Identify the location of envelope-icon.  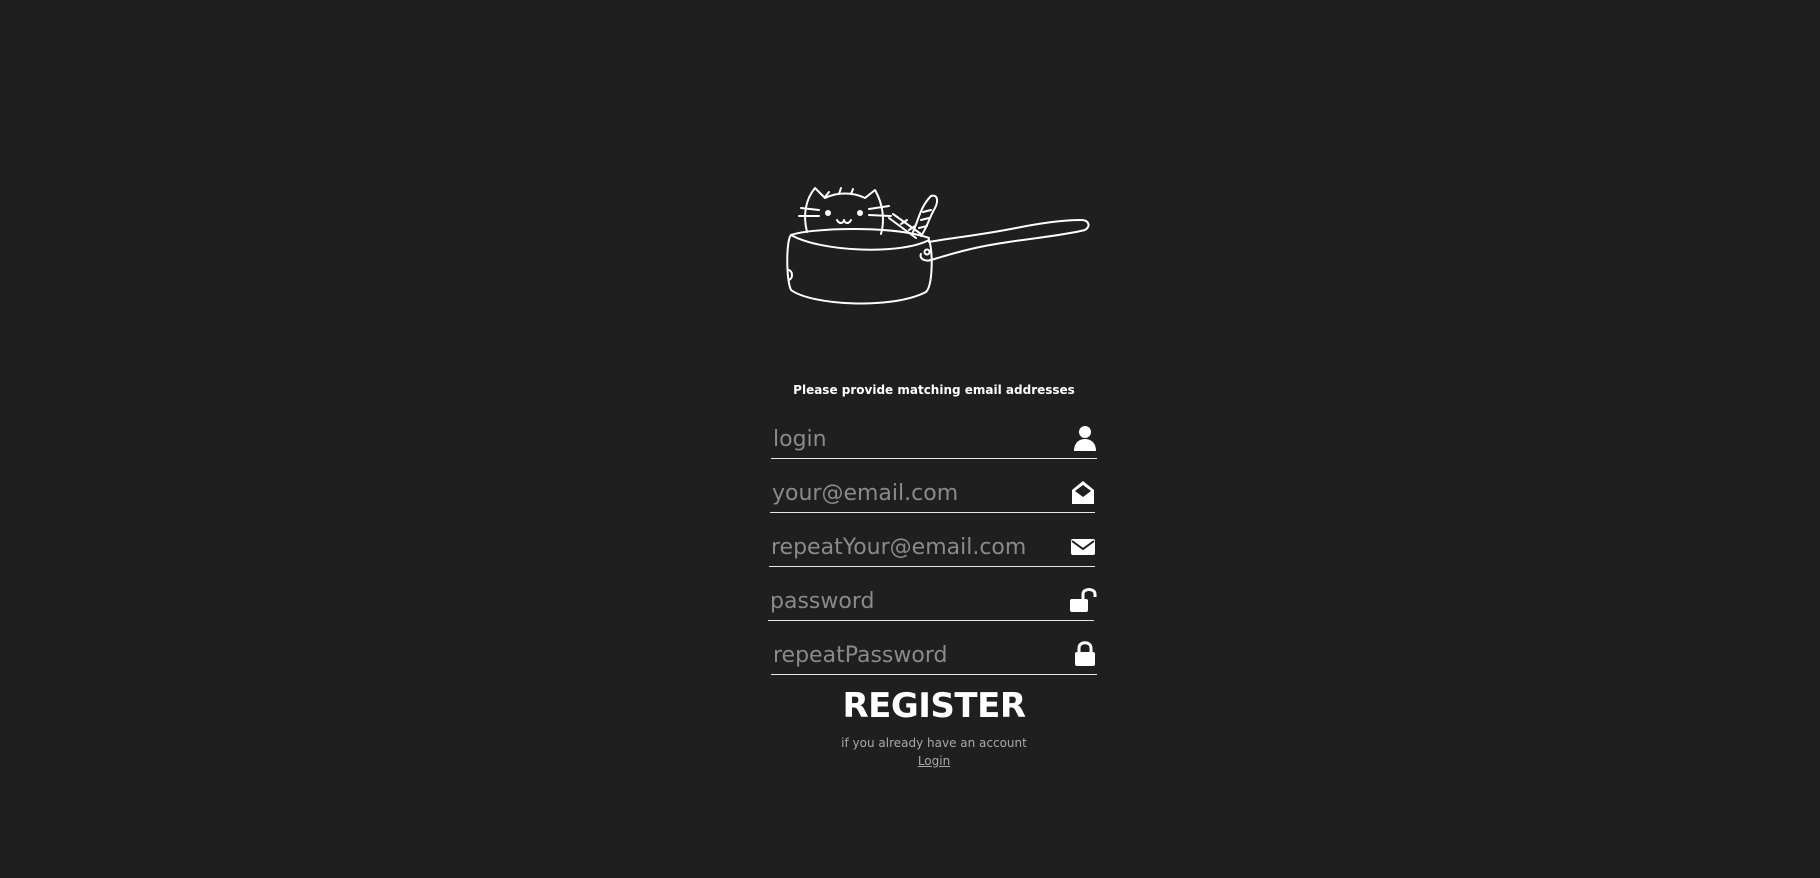
(1083, 547).